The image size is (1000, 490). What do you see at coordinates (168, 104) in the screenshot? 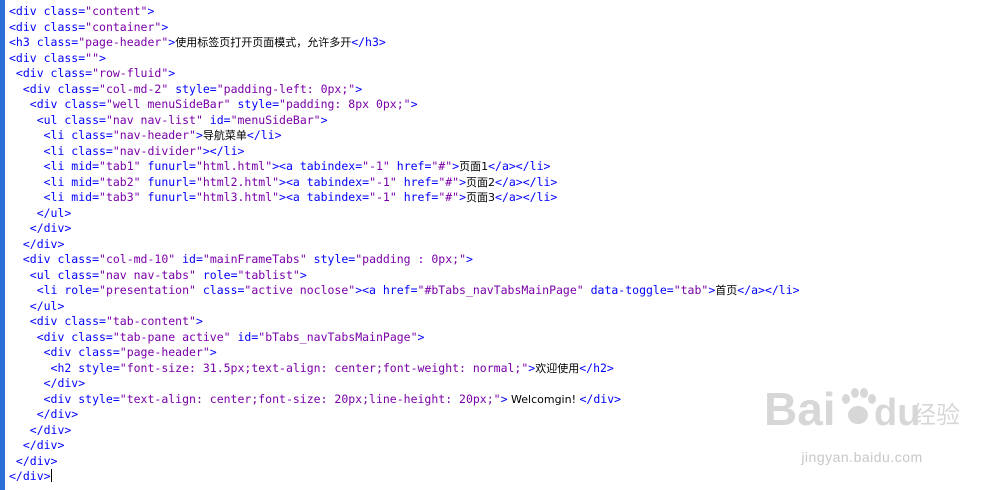
I see `code-string: "well menuSideBar"` at bounding box center [168, 104].